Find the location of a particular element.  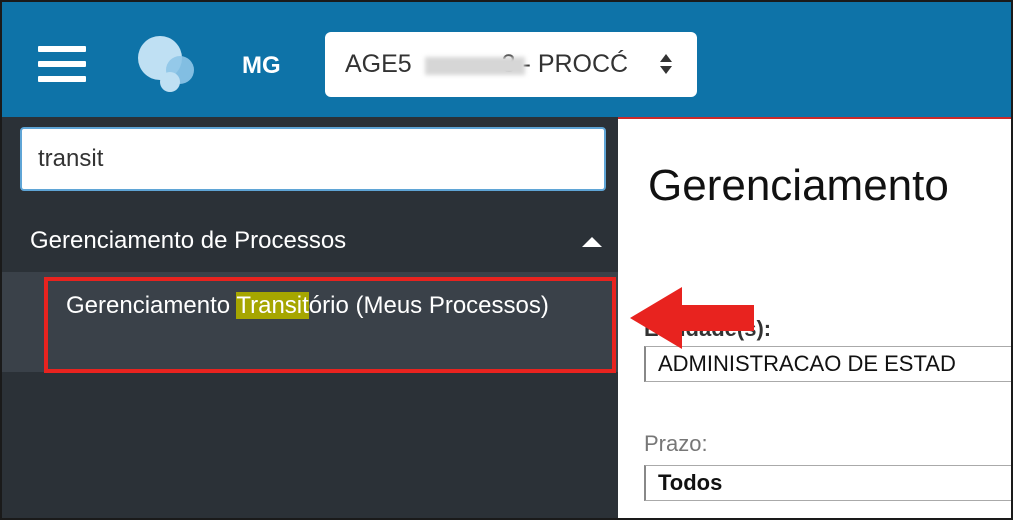

caret-up-icon is located at coordinates (592, 242).